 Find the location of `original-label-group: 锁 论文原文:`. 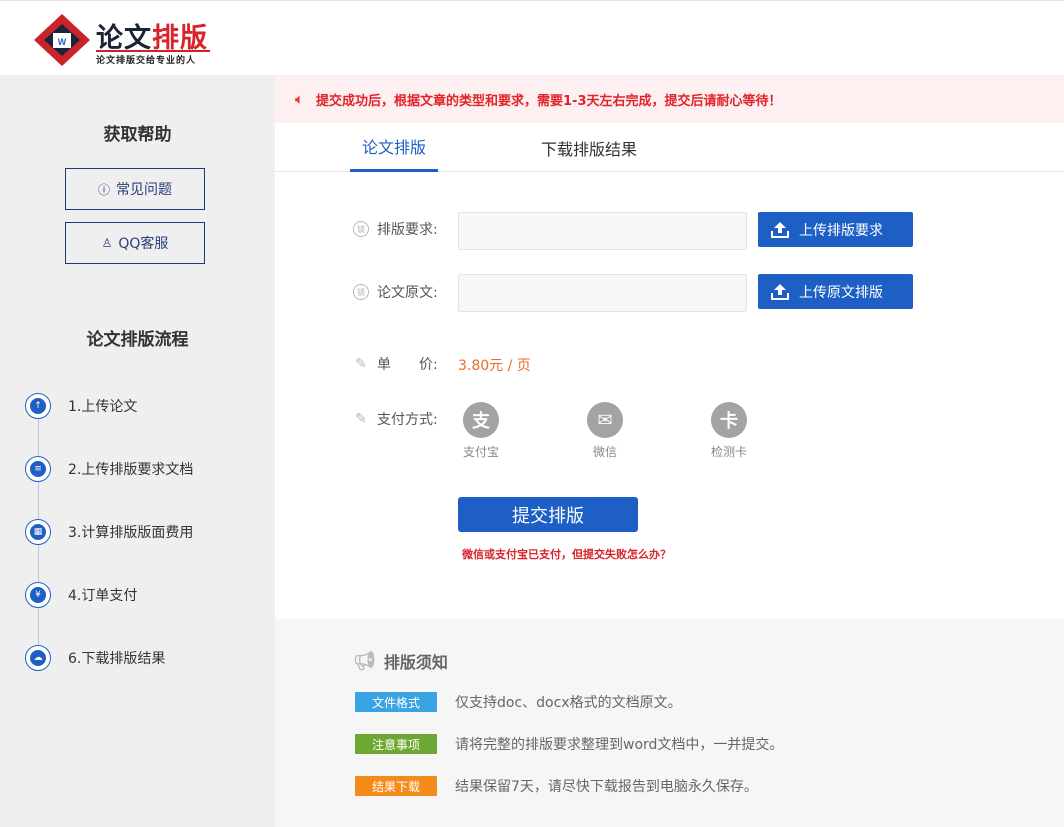

original-label-group: 锁 论文原文: is located at coordinates (395, 292).